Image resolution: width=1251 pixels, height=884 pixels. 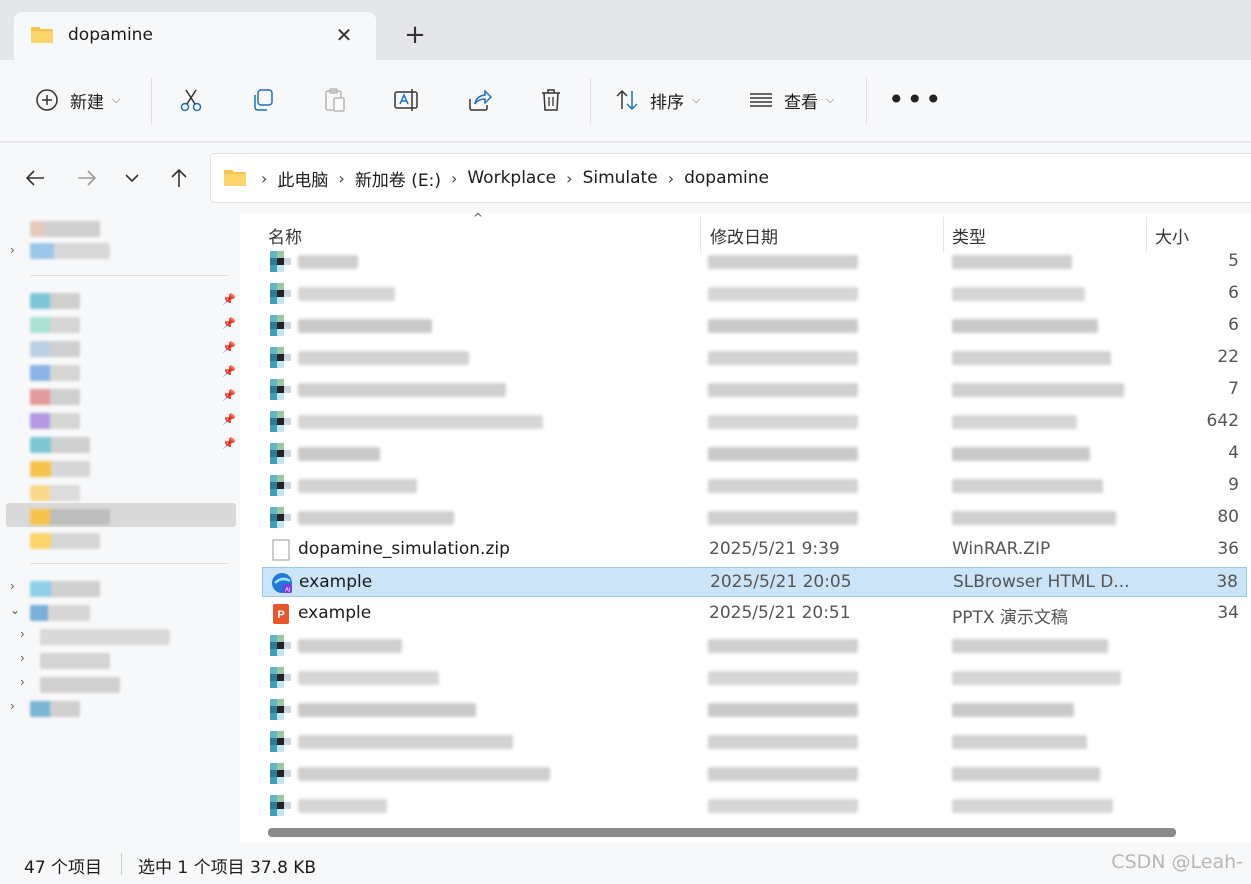 What do you see at coordinates (744, 235) in the screenshot?
I see `column-modified-header: 修改日期` at bounding box center [744, 235].